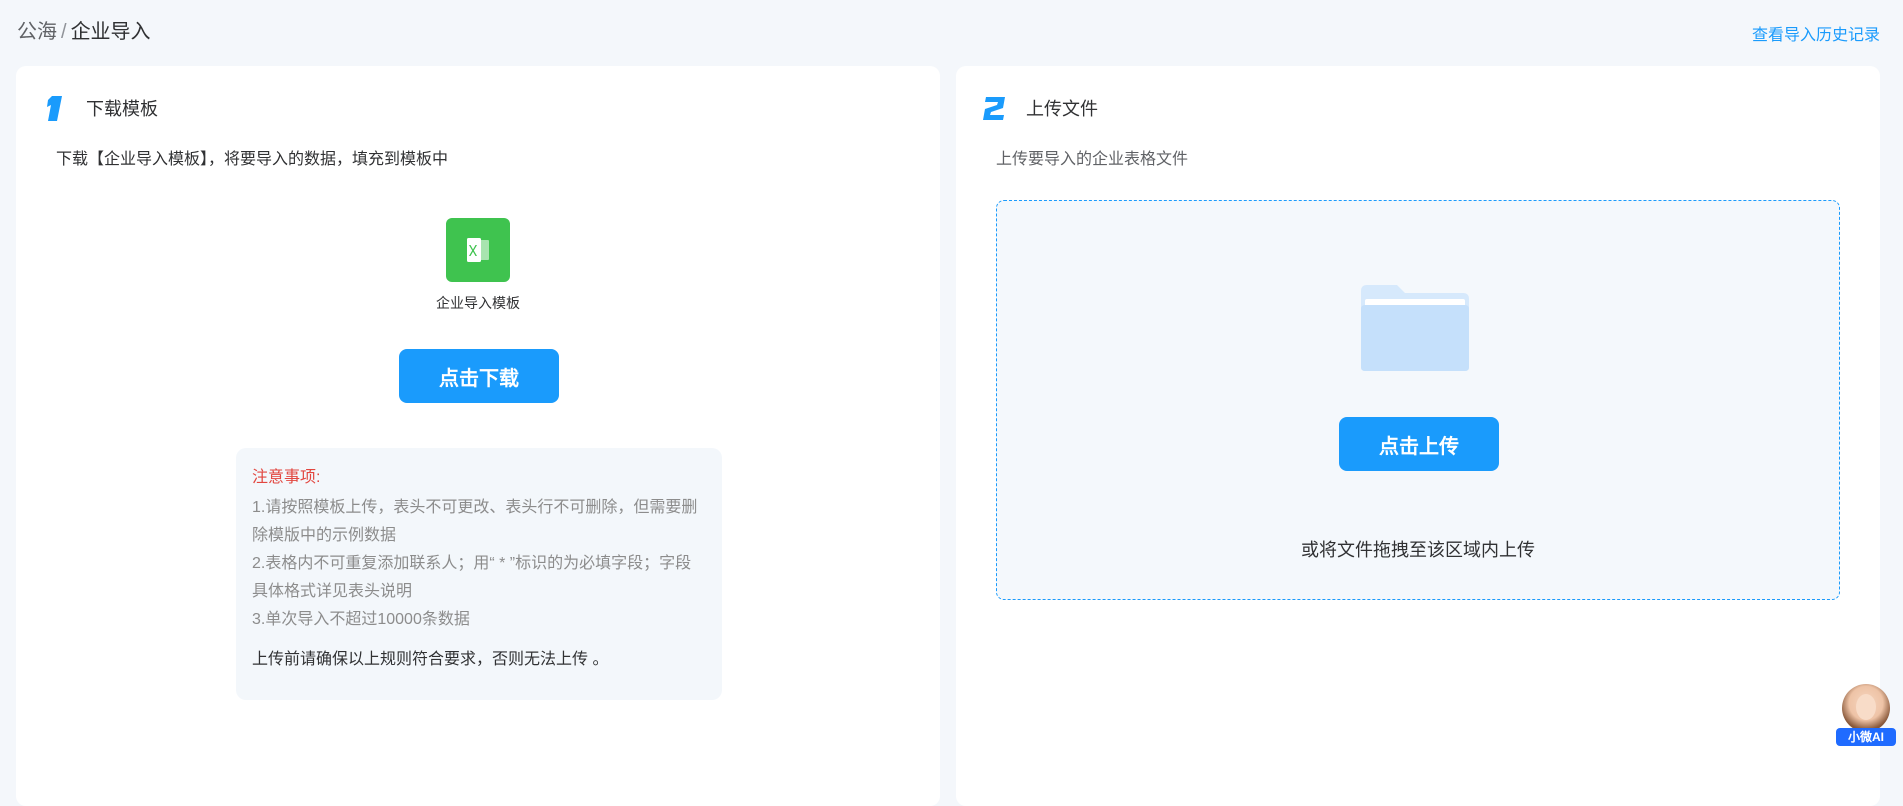  What do you see at coordinates (475, 507) in the screenshot?
I see `notice-line: 1.请按照模板上传，表头不可更改、表头行不可删除，但需要删` at bounding box center [475, 507].